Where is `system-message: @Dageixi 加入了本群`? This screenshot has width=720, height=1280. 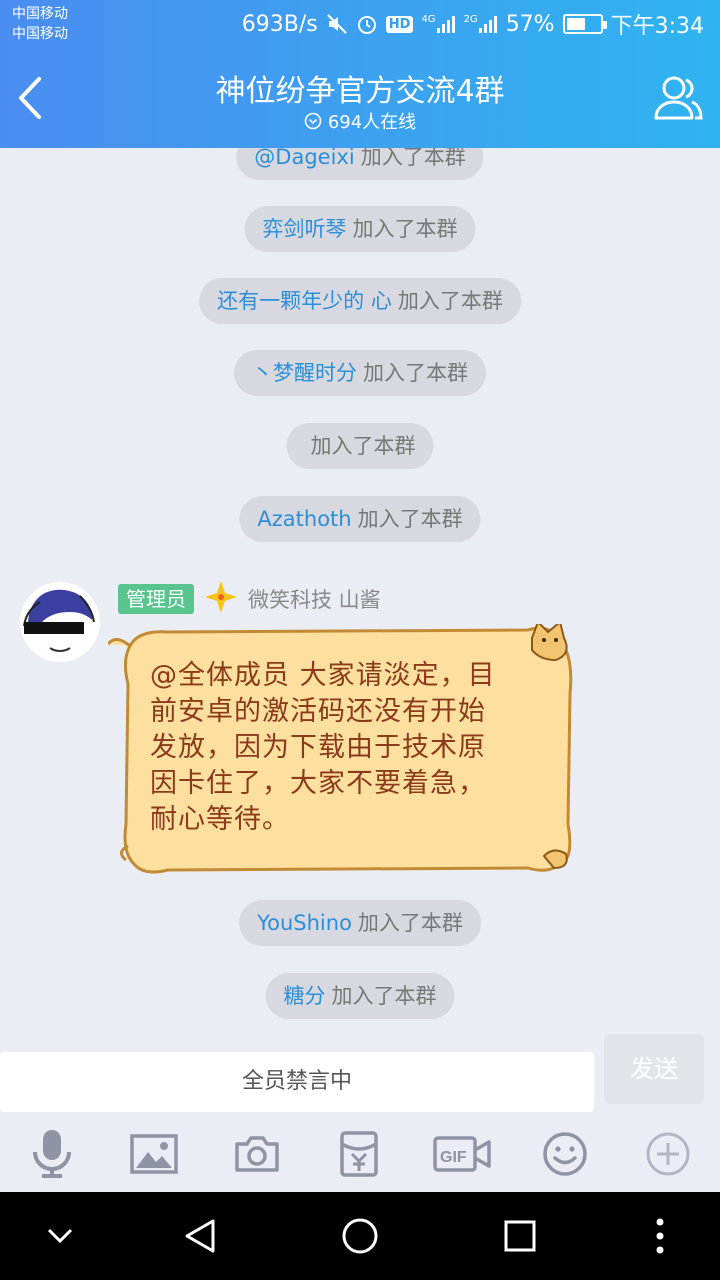 system-message: @Dageixi 加入了本群 is located at coordinates (360, 164).